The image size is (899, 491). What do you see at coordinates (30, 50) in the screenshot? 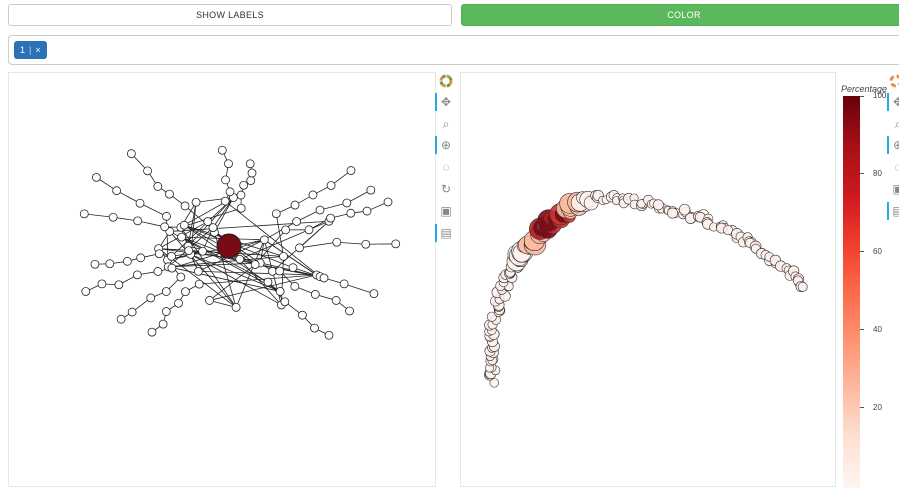
I see `selected-chip: 1 | ×` at bounding box center [30, 50].